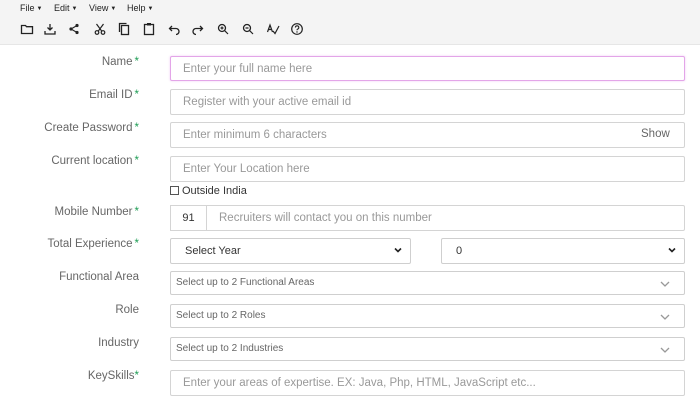 This screenshot has height=400, width=700. What do you see at coordinates (124, 29) in the screenshot?
I see `copy-icon` at bounding box center [124, 29].